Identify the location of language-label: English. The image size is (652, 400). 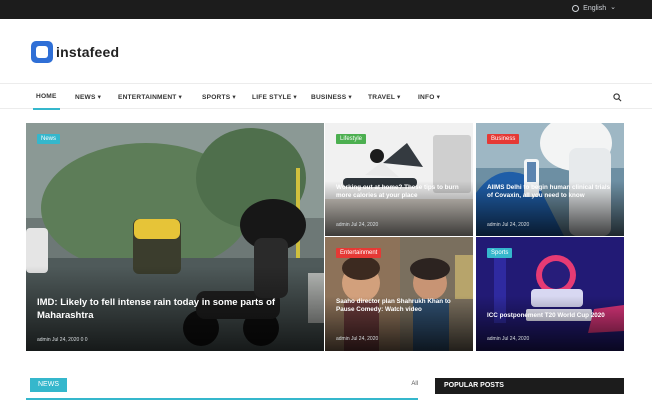
(595, 8).